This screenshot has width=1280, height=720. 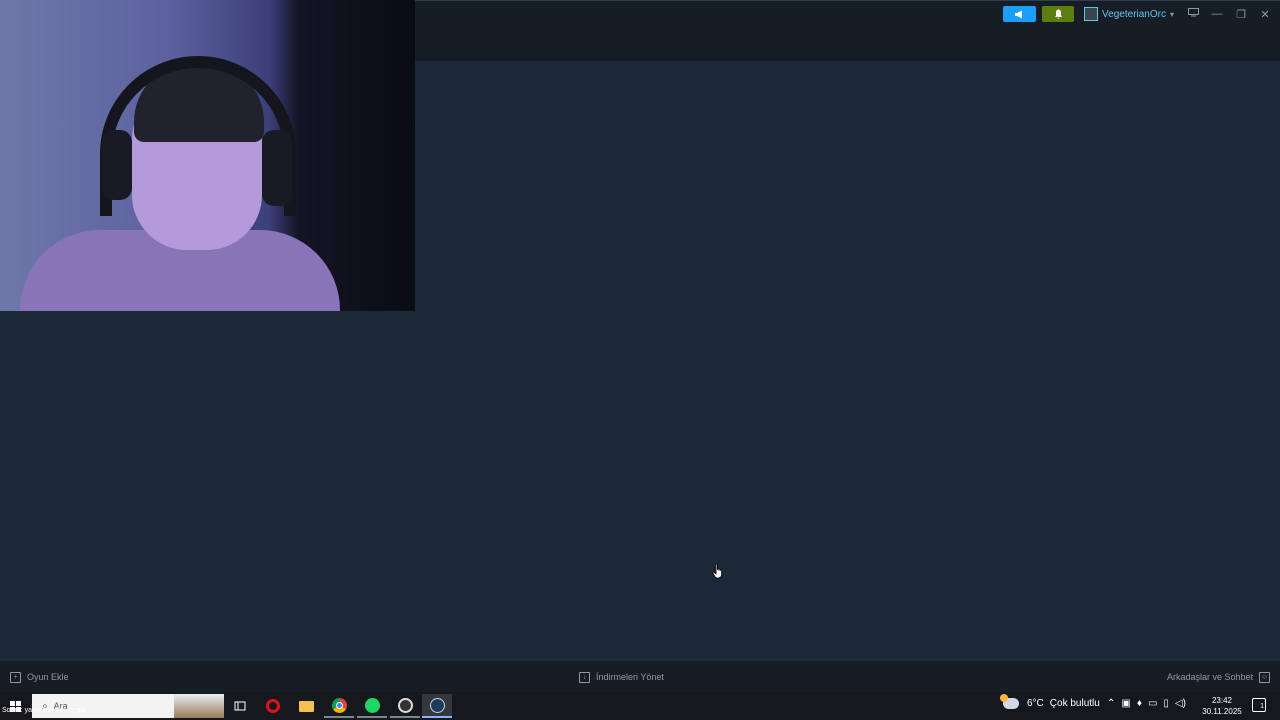 I want to click on notifications-button, so click(x=1058, y=14).